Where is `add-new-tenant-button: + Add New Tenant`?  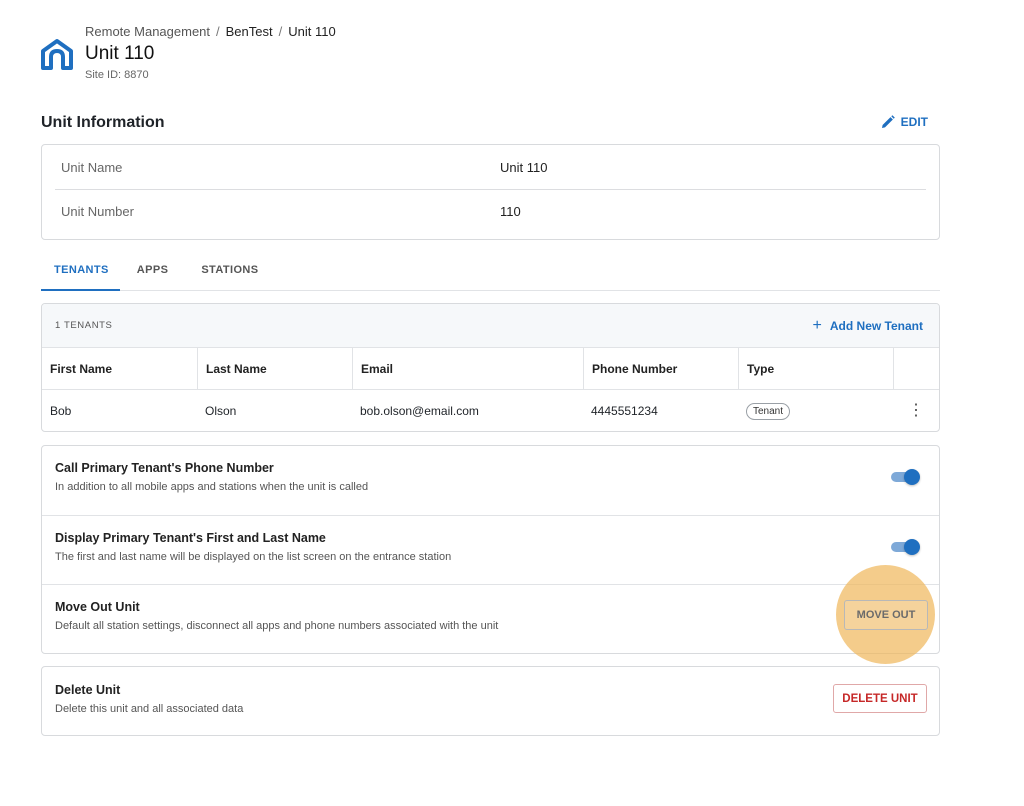 add-new-tenant-button: + Add New Tenant is located at coordinates (868, 326).